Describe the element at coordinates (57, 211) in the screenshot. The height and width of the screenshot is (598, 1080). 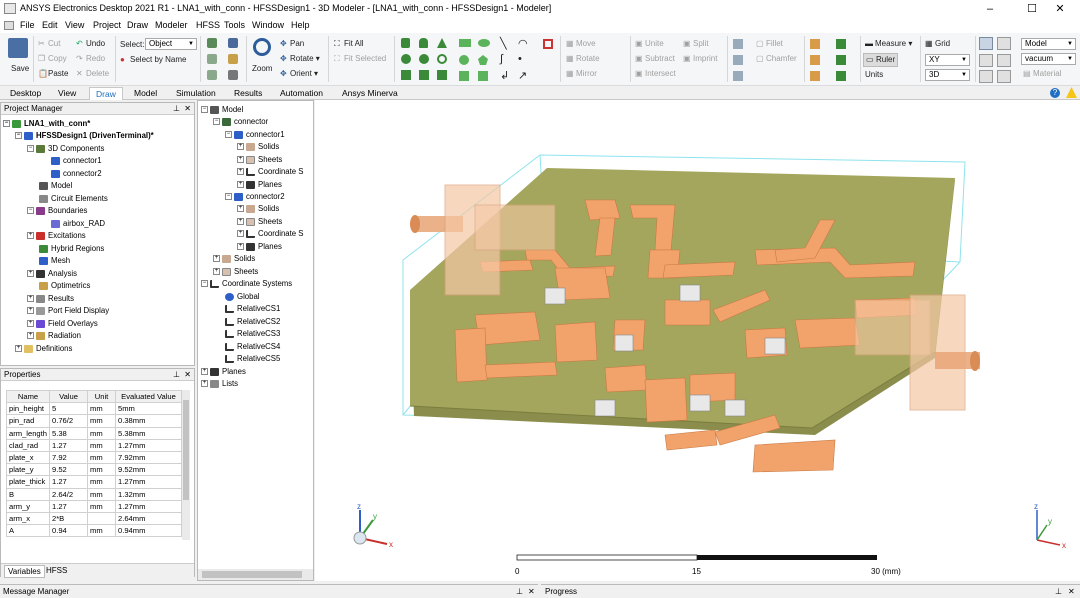
I see `tree-item-boundaries: − Boundaries` at that location.